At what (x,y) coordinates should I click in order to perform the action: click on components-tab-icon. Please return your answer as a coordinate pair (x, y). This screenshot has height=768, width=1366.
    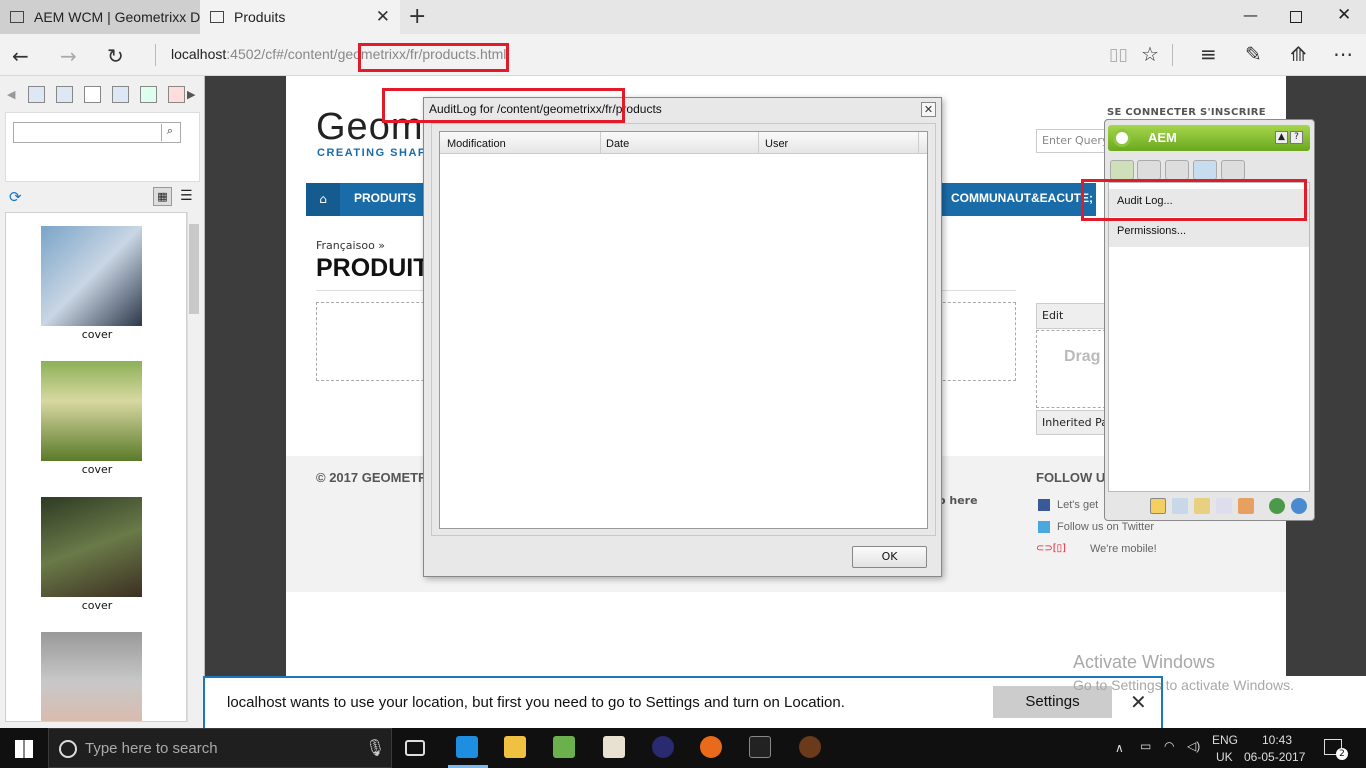
    Looking at the image, I should click on (1122, 170).